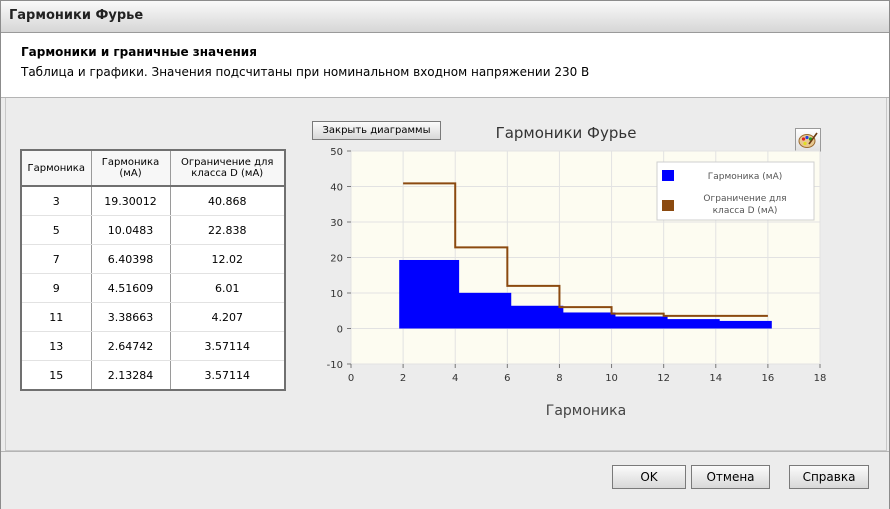 This screenshot has width=890, height=509. I want to click on table-cell: 2.13284, so click(130, 375).